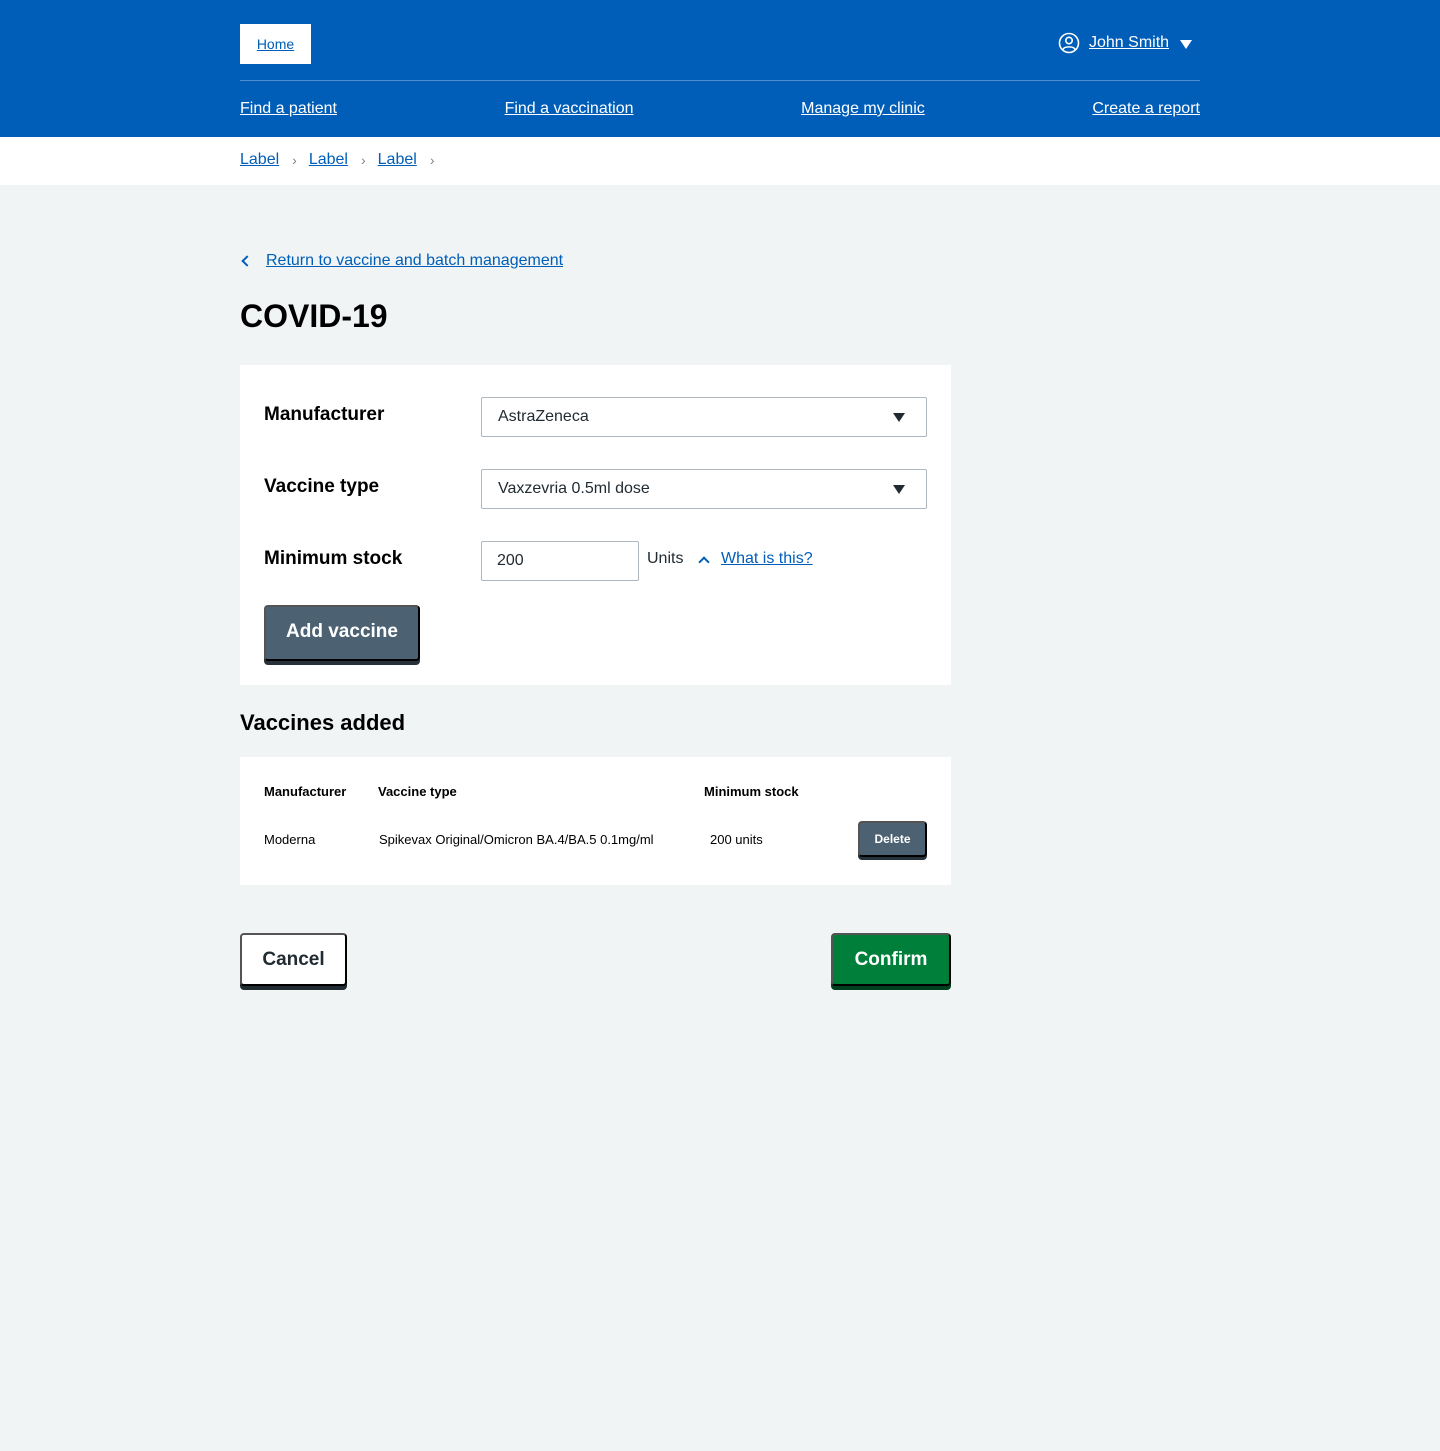 The image size is (1440, 1451). Describe the element at coordinates (704, 417) in the screenshot. I see `manufacturer-select: AstraZeneca` at that location.